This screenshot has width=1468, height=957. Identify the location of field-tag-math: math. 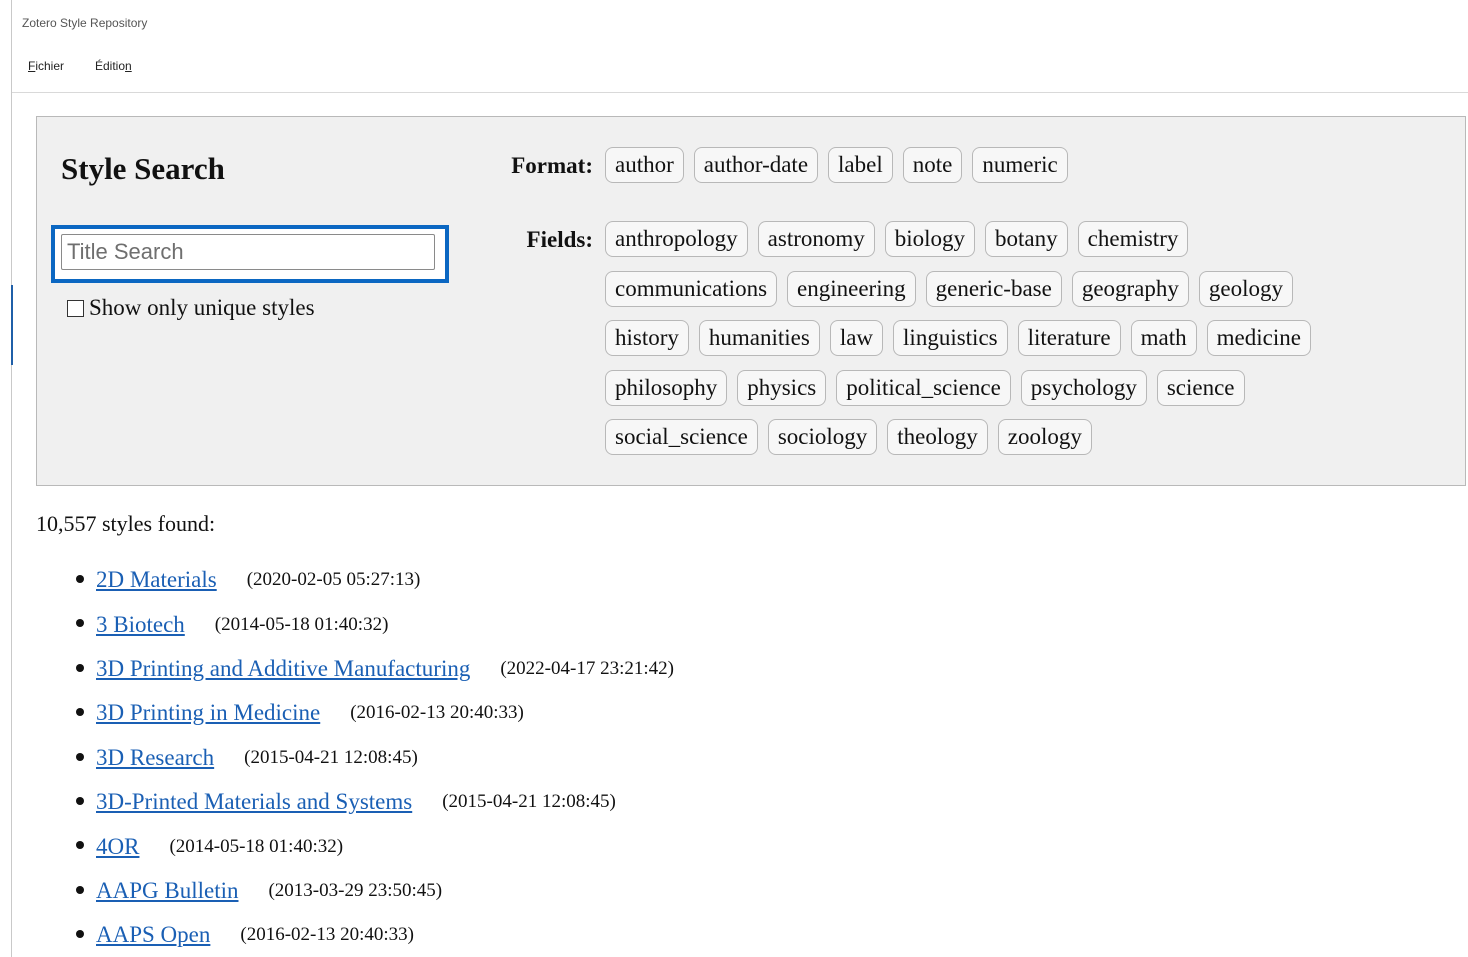
(1163, 338).